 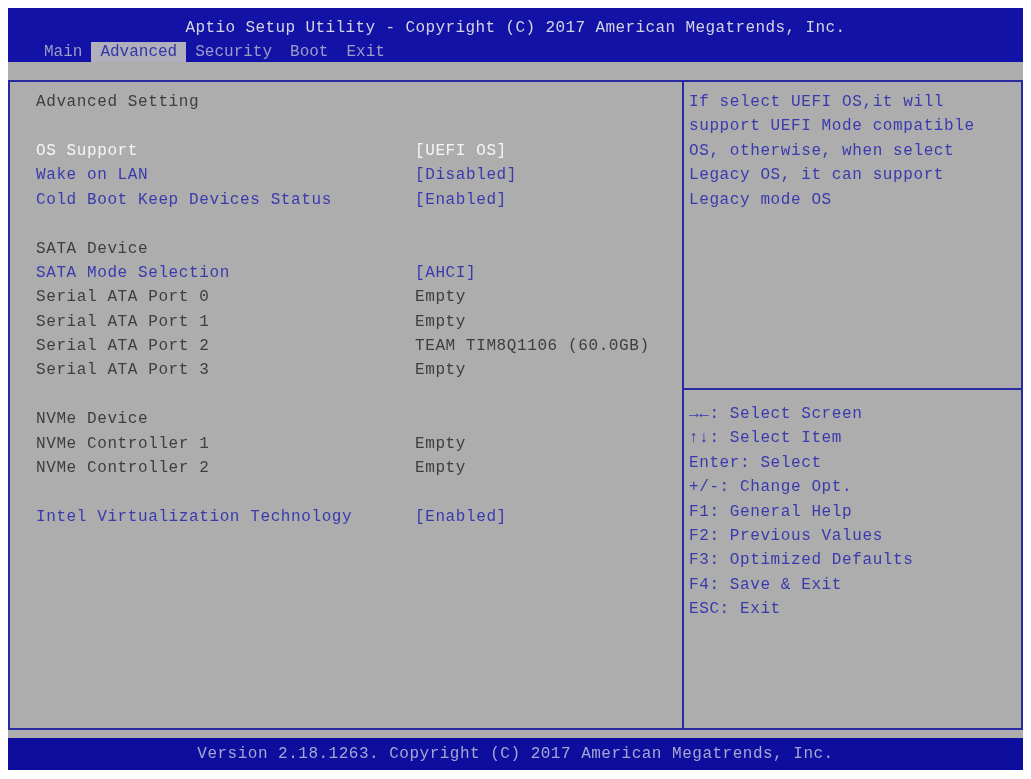 I want to click on key-hint: F3: Optimized Defaults, so click(x=801, y=561).